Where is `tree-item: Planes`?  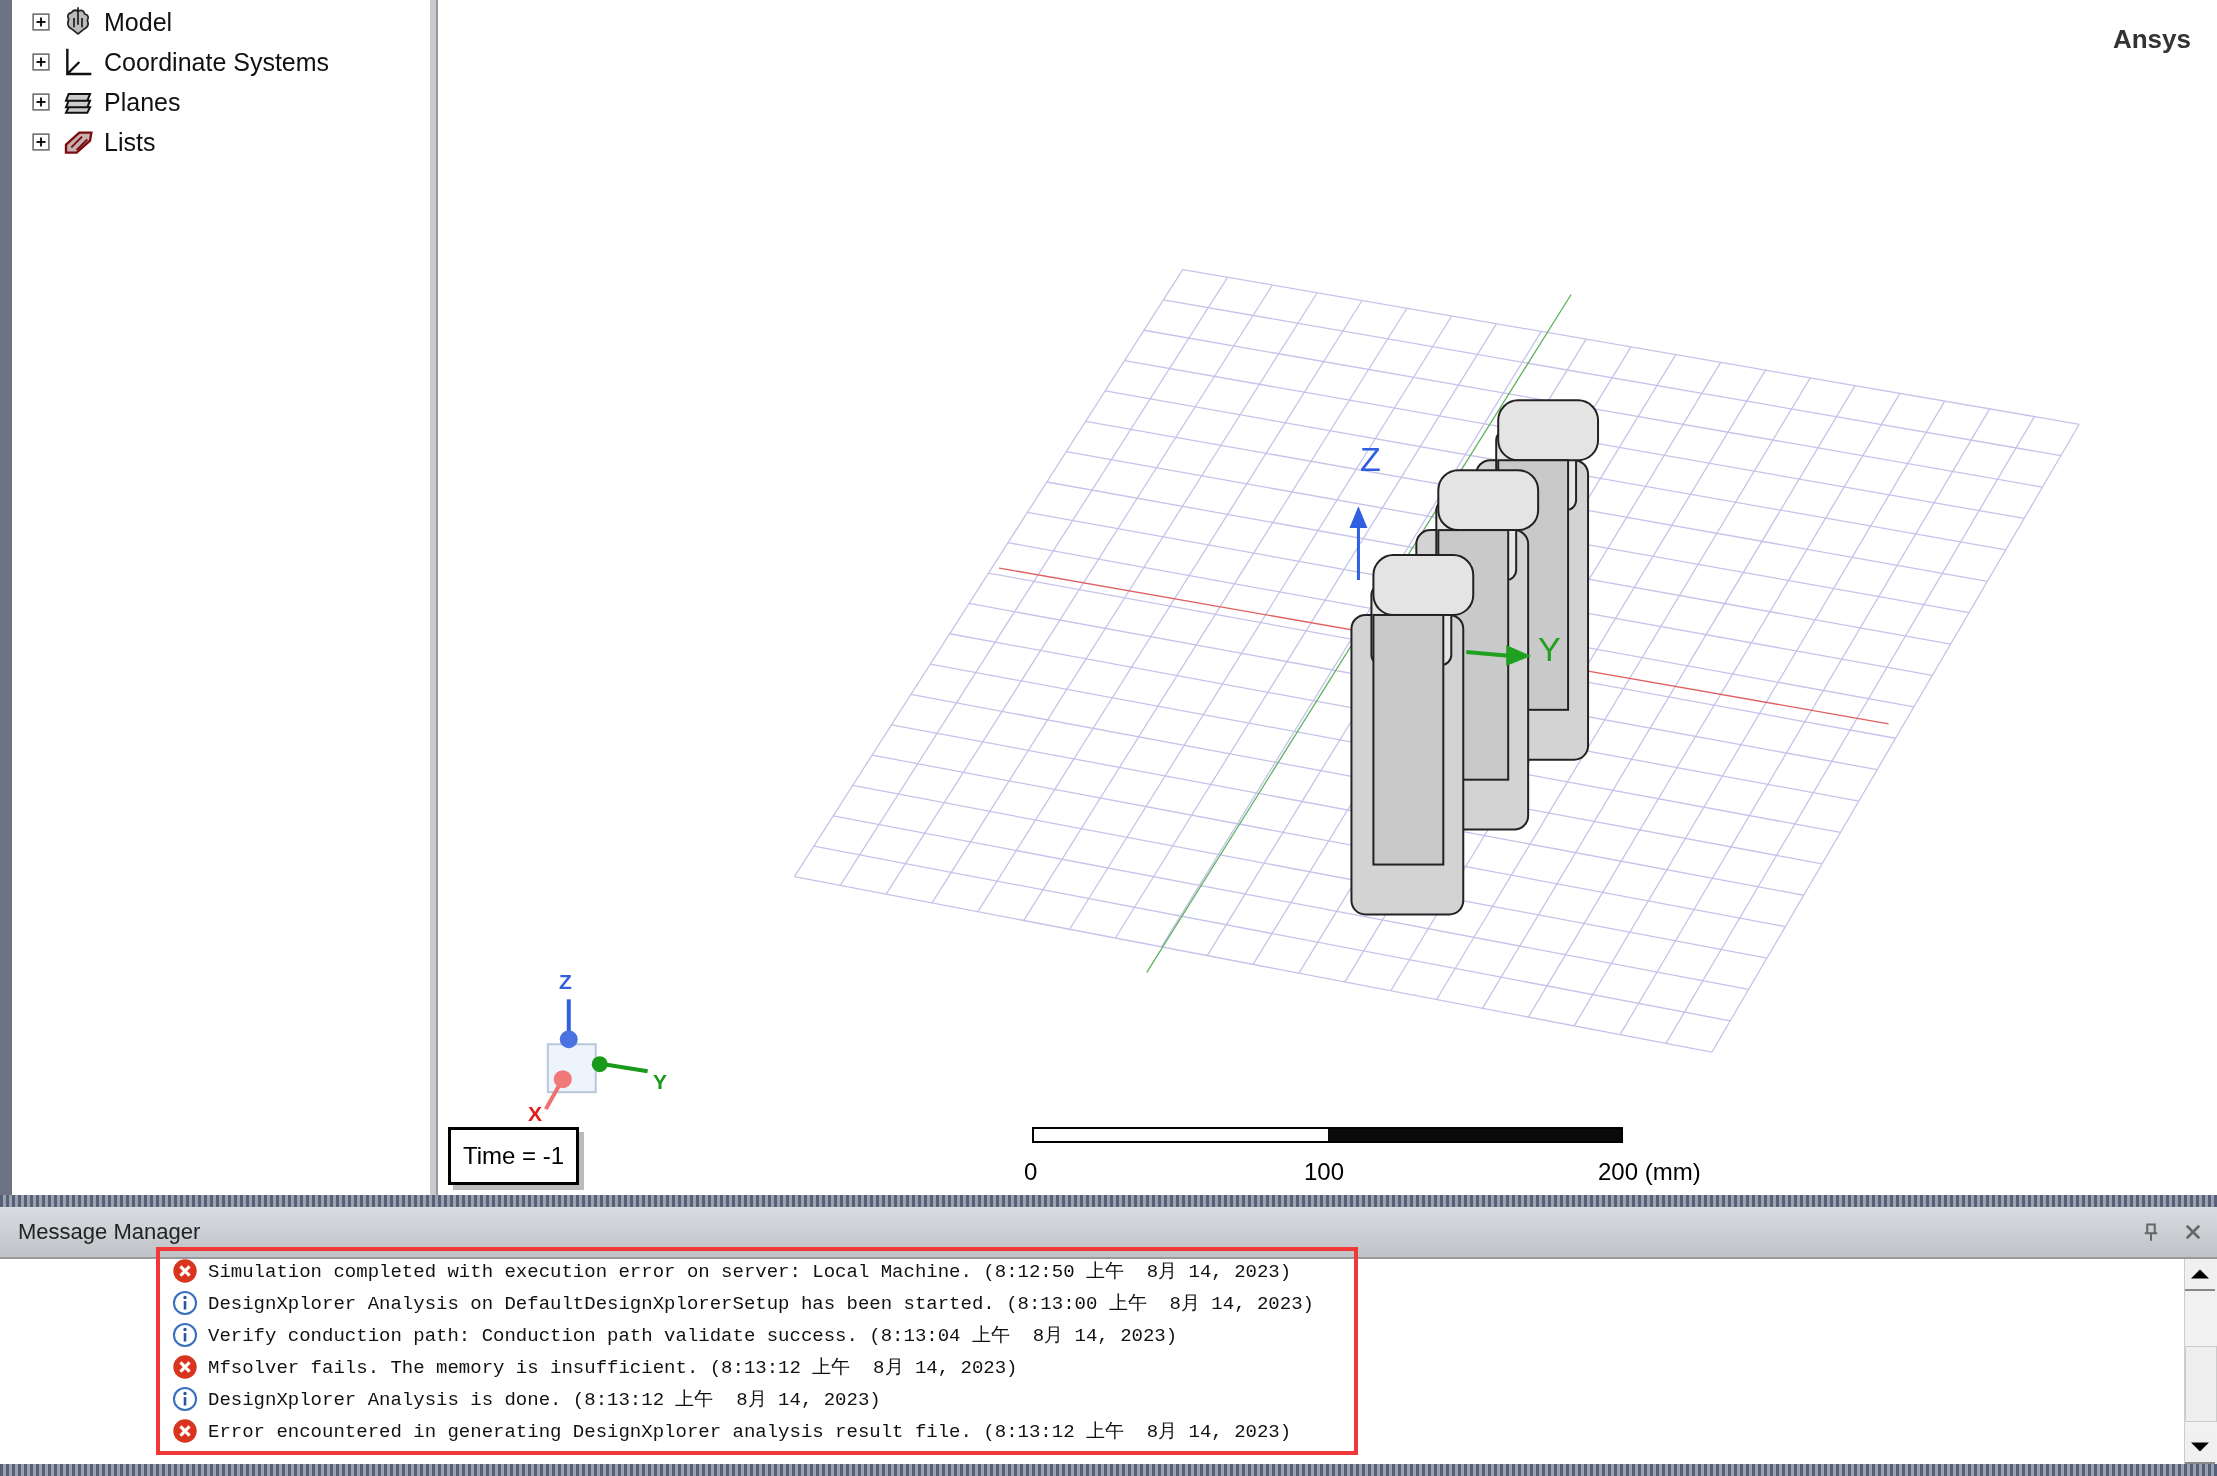
tree-item: Planes is located at coordinates (142, 102).